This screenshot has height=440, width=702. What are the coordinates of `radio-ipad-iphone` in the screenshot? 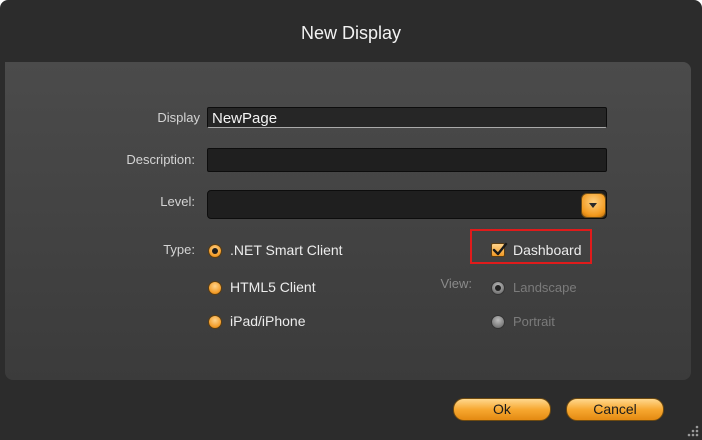 It's located at (215, 322).